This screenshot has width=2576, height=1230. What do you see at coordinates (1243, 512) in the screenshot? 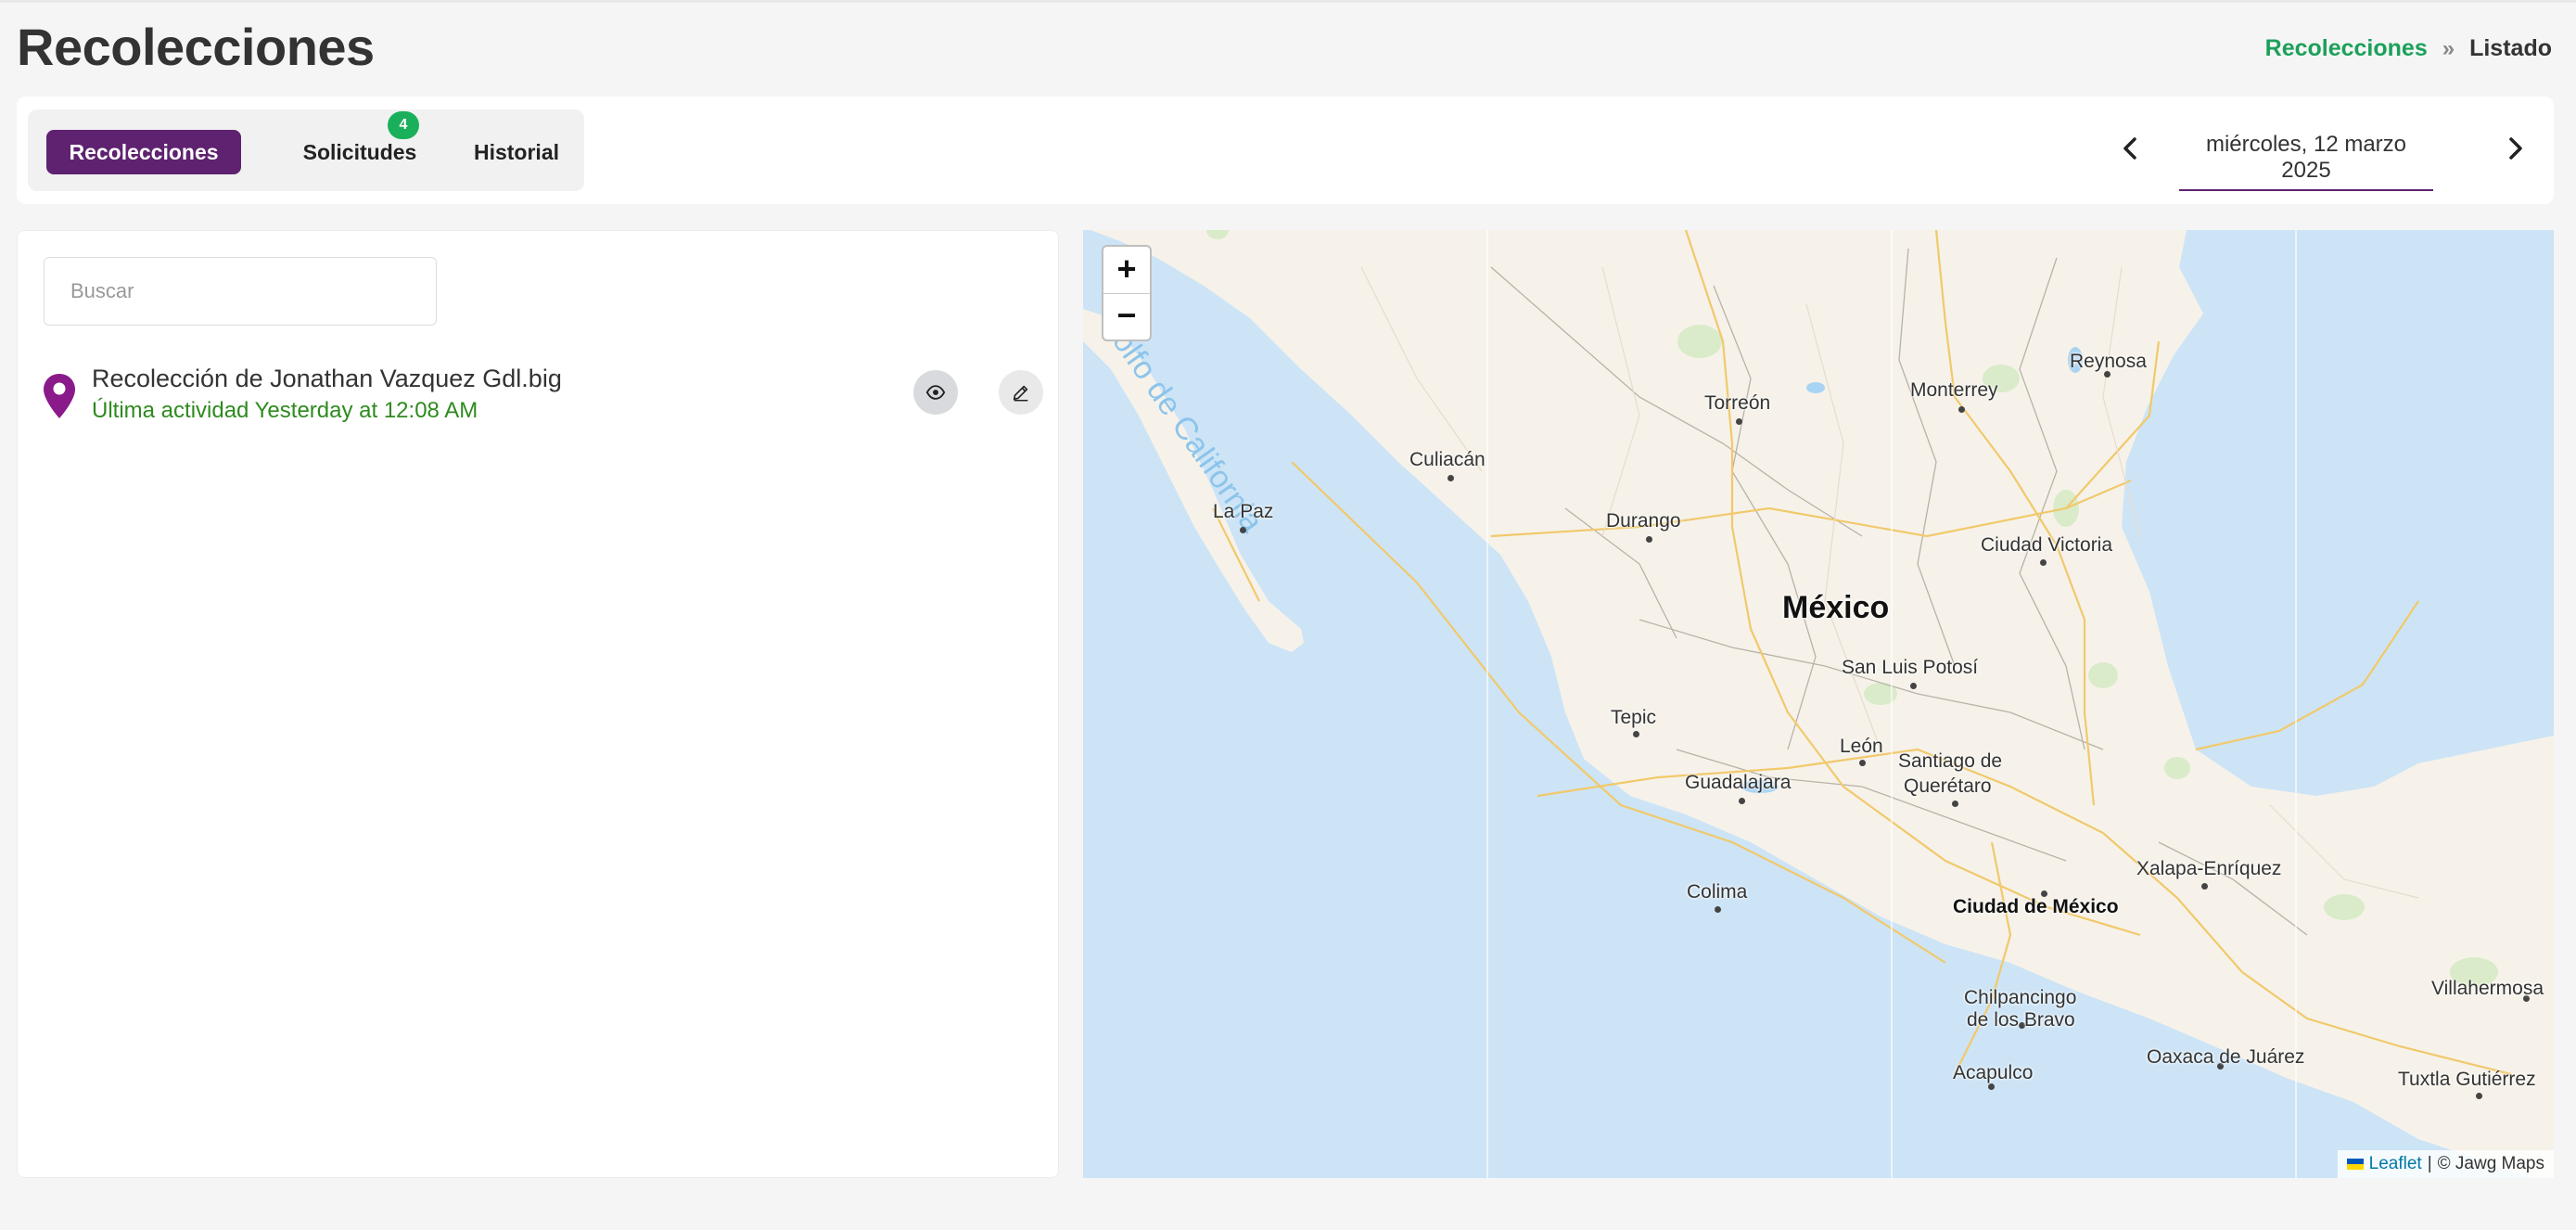
I see `place-label: La Paz` at bounding box center [1243, 512].